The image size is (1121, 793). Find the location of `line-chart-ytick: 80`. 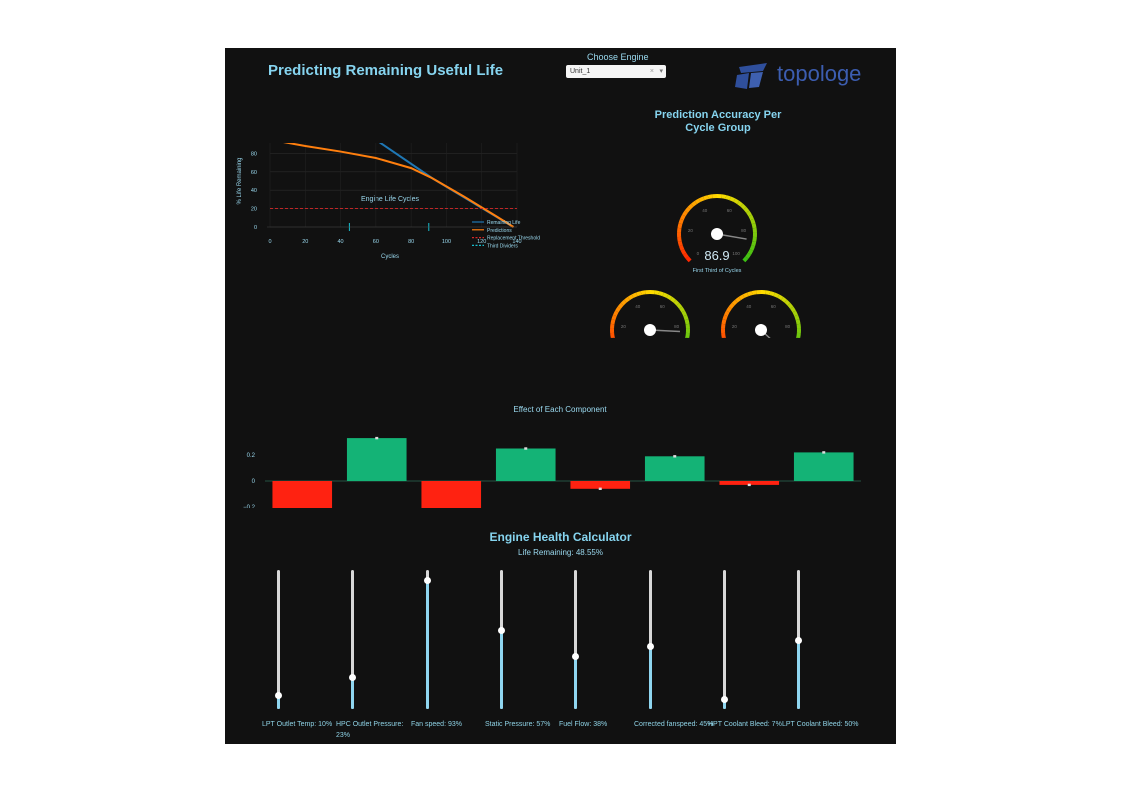

line-chart-ytick: 80 is located at coordinates (254, 154).